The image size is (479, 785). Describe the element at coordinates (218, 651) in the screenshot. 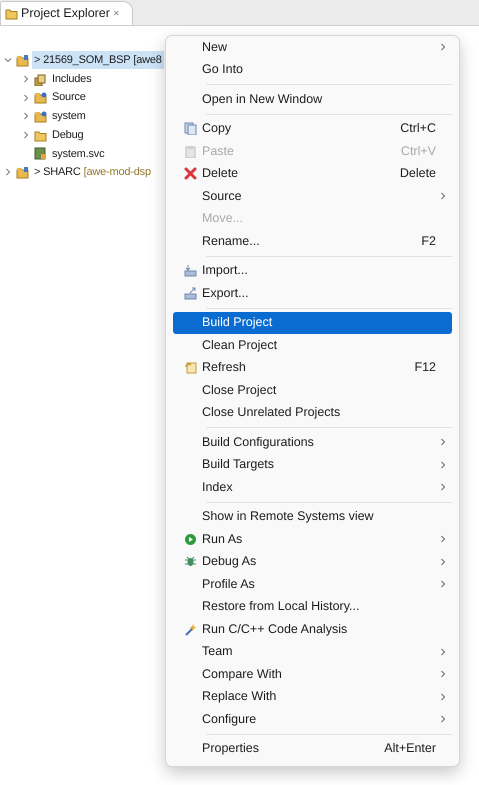

I see `menu-label: Team` at that location.